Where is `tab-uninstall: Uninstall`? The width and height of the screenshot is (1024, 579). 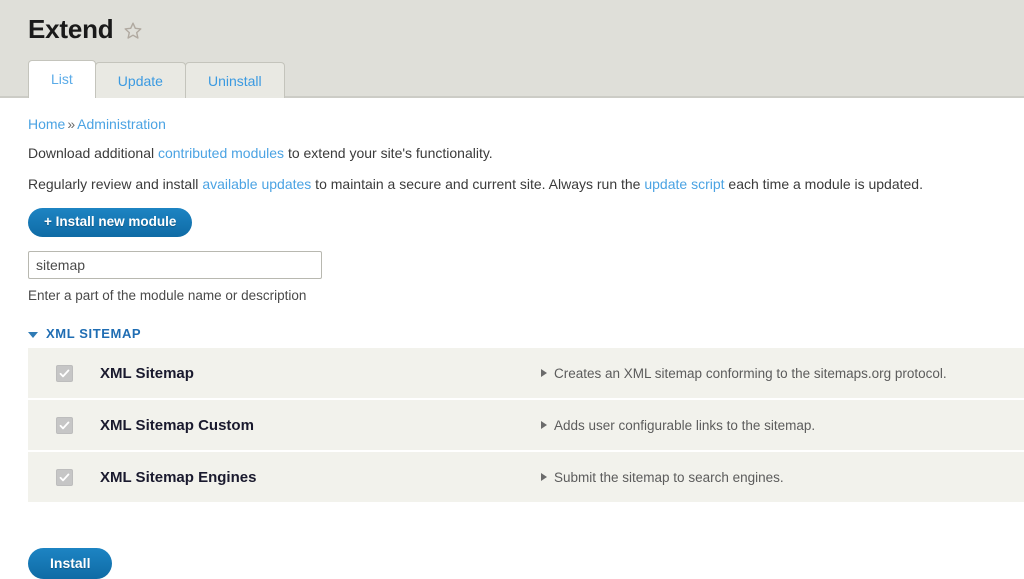
tab-uninstall: Uninstall is located at coordinates (234, 80).